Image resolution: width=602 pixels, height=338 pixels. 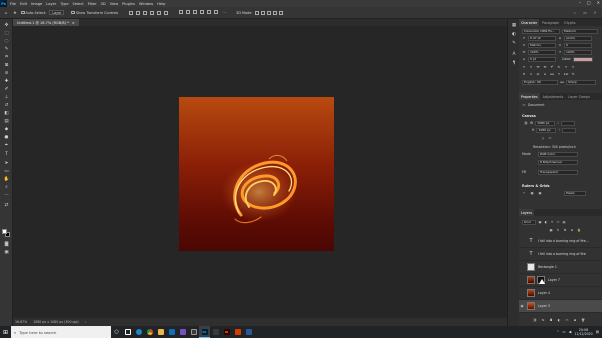 I want to click on history-brush-tool-icon: ↺, so click(x=6, y=105).